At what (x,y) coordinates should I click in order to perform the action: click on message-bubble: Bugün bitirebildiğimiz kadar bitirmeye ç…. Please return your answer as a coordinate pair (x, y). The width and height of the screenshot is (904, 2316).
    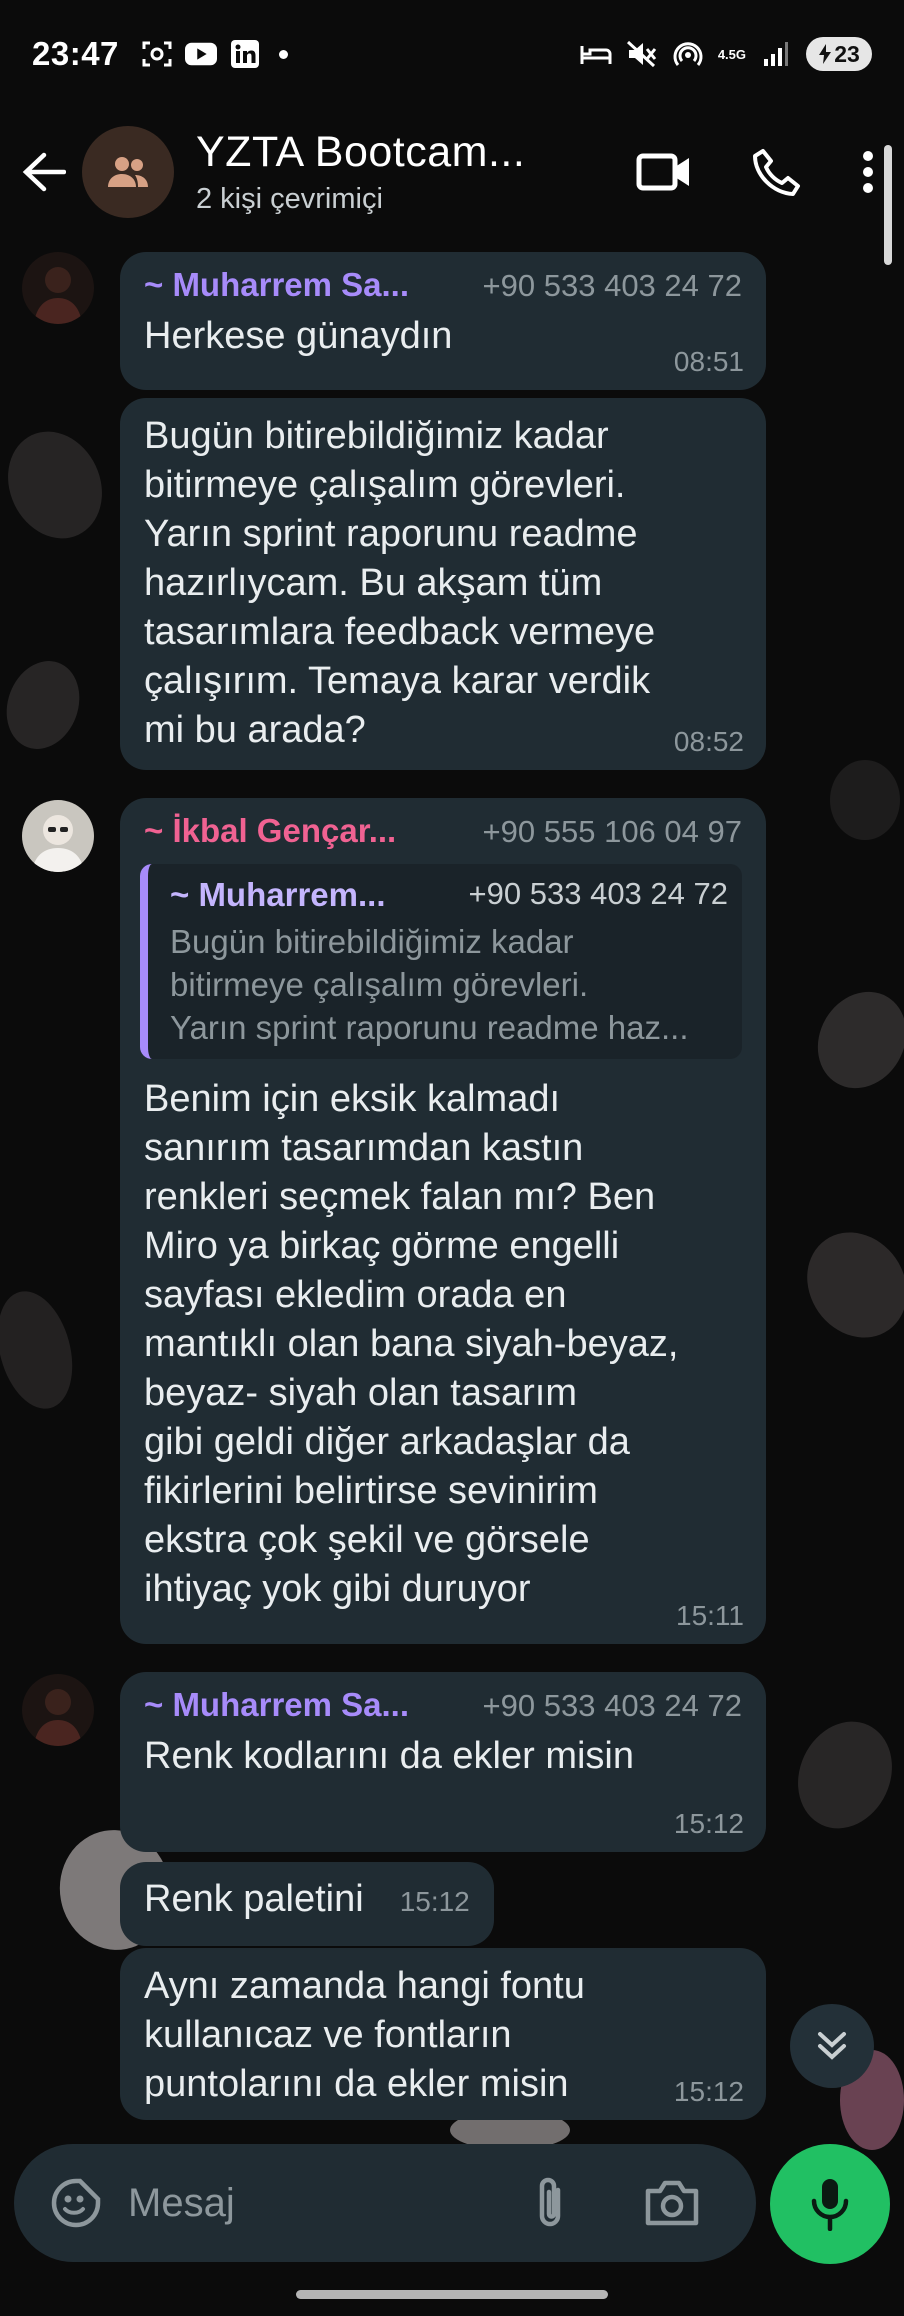
    Looking at the image, I should click on (443, 584).